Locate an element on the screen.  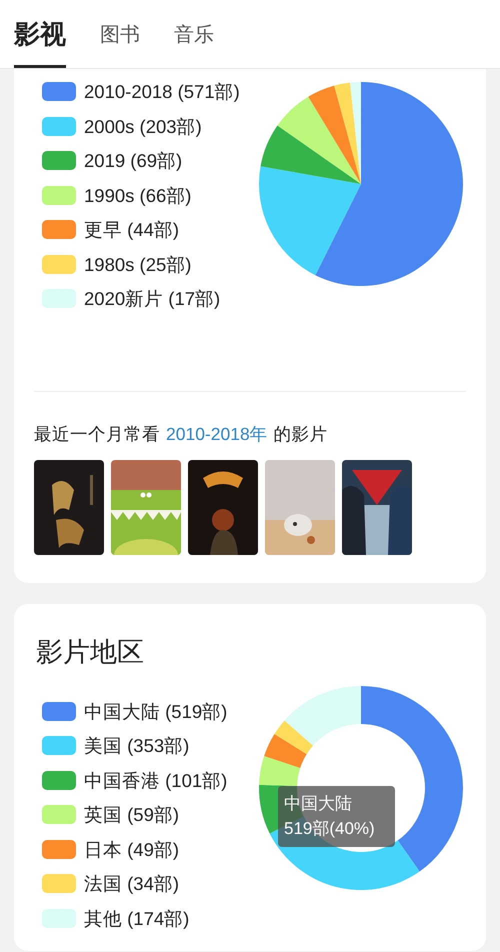
legend-label: 美国 (353部) is located at coordinates (137, 746).